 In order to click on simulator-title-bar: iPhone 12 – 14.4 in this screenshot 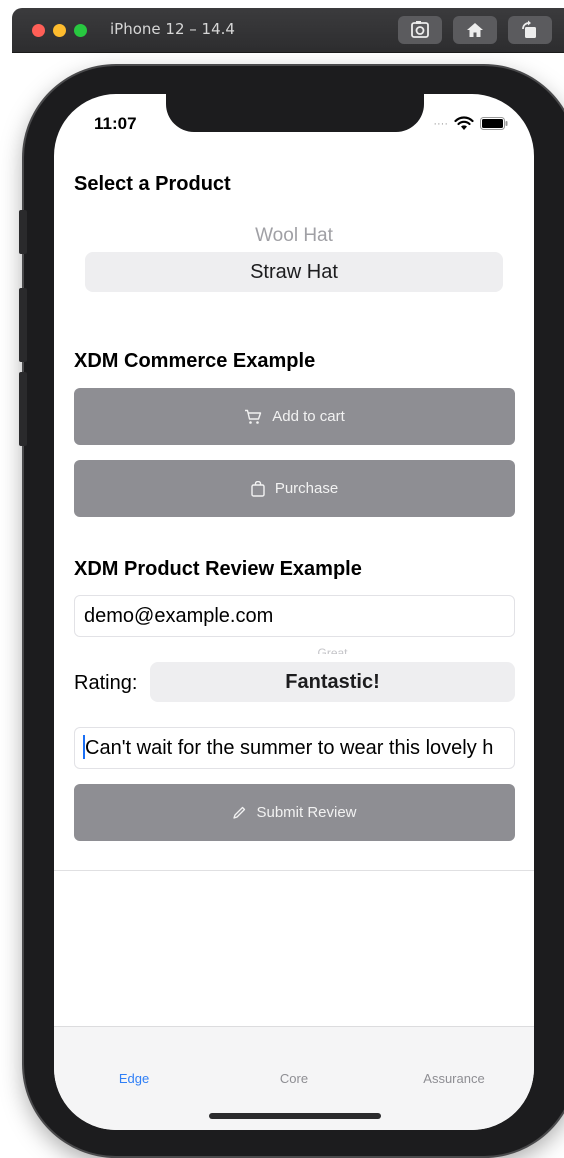, I will do `click(288, 30)`.